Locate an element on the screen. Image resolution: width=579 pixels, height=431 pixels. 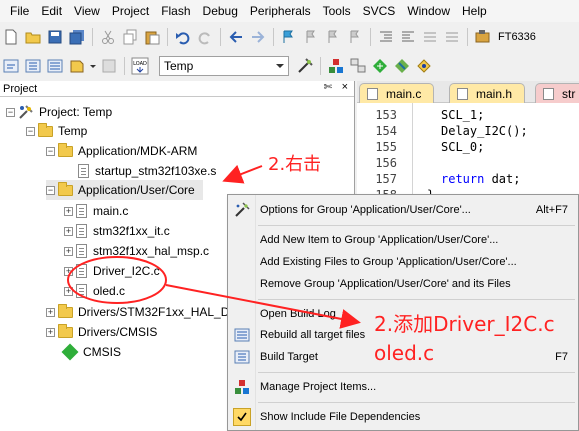
tab-stm: str is located at coordinates (557, 93).